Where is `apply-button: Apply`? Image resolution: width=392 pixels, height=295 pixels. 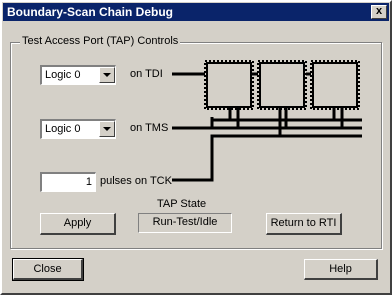 apply-button: Apply is located at coordinates (78, 224).